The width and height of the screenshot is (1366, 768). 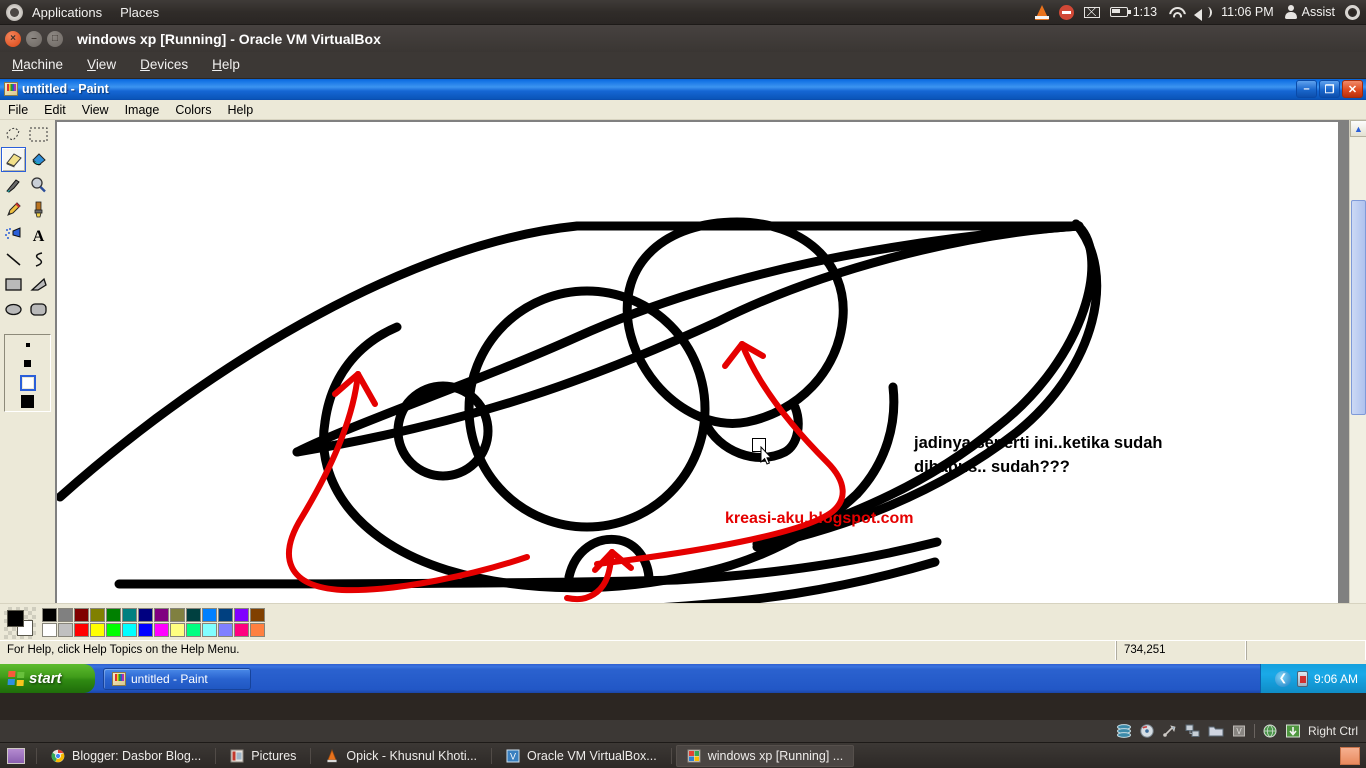 What do you see at coordinates (1239, 731) in the screenshot?
I see `cpu-icon: V` at bounding box center [1239, 731].